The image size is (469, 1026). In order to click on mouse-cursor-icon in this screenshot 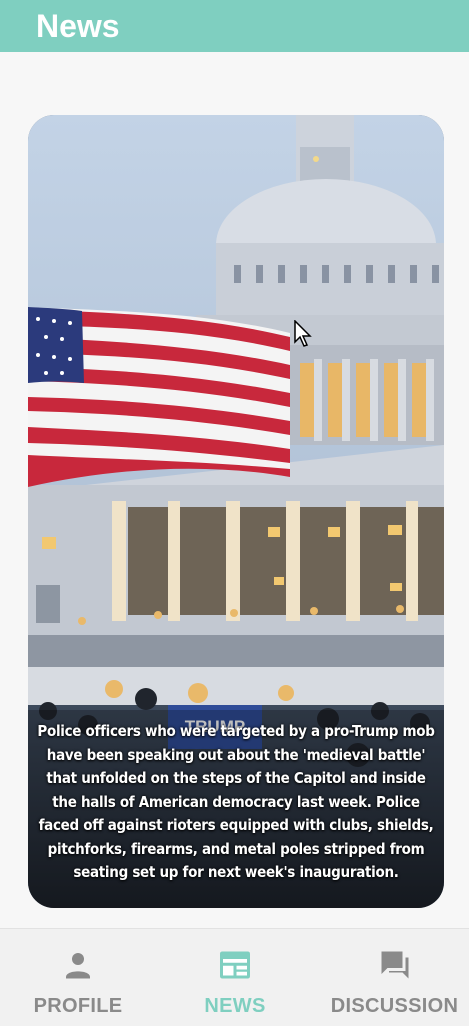, I will do `click(303, 333)`.